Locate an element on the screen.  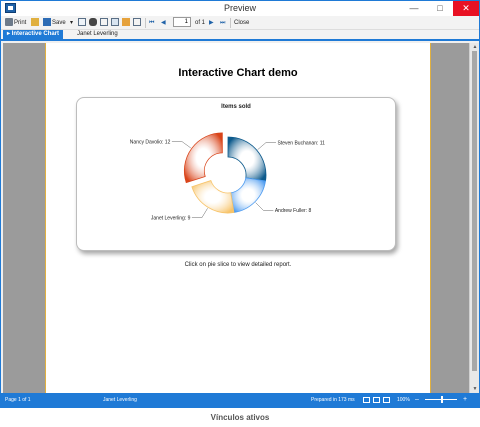
page-setup-icon is located at coordinates (115, 22).